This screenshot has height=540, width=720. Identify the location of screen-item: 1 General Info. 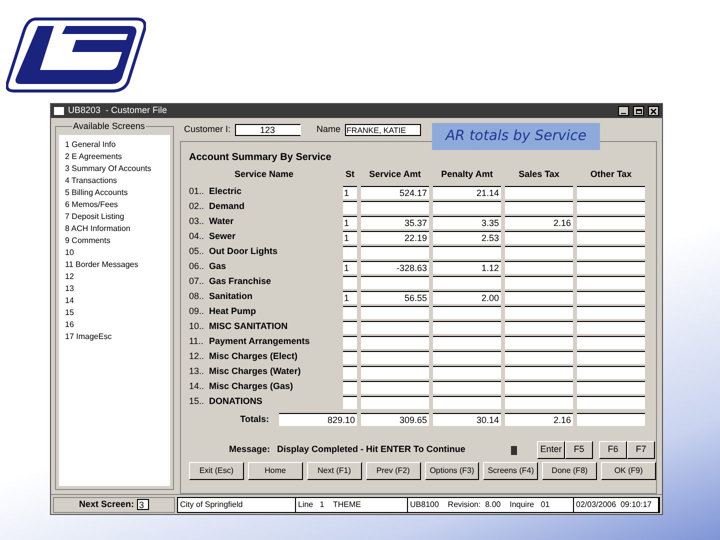
(117, 145).